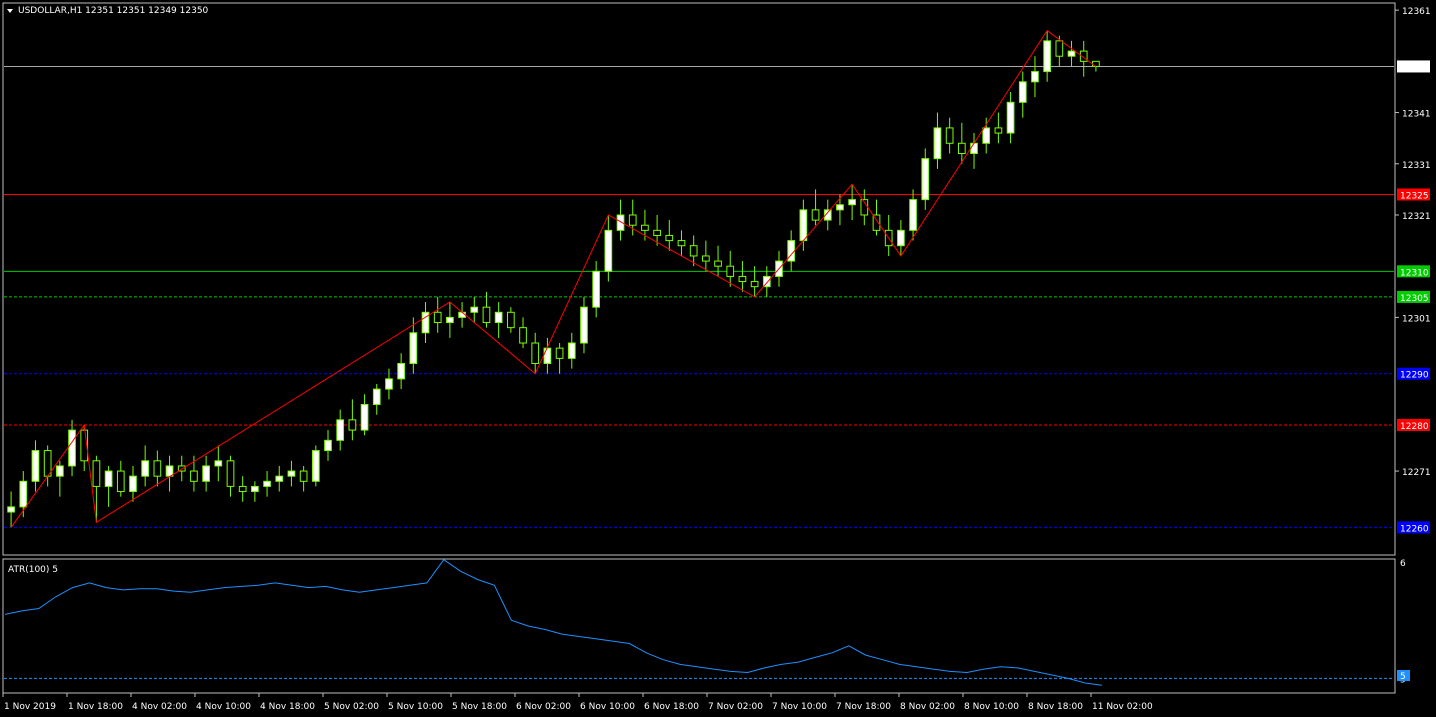  I want to click on level-12280-label: 12280, so click(1414, 427).